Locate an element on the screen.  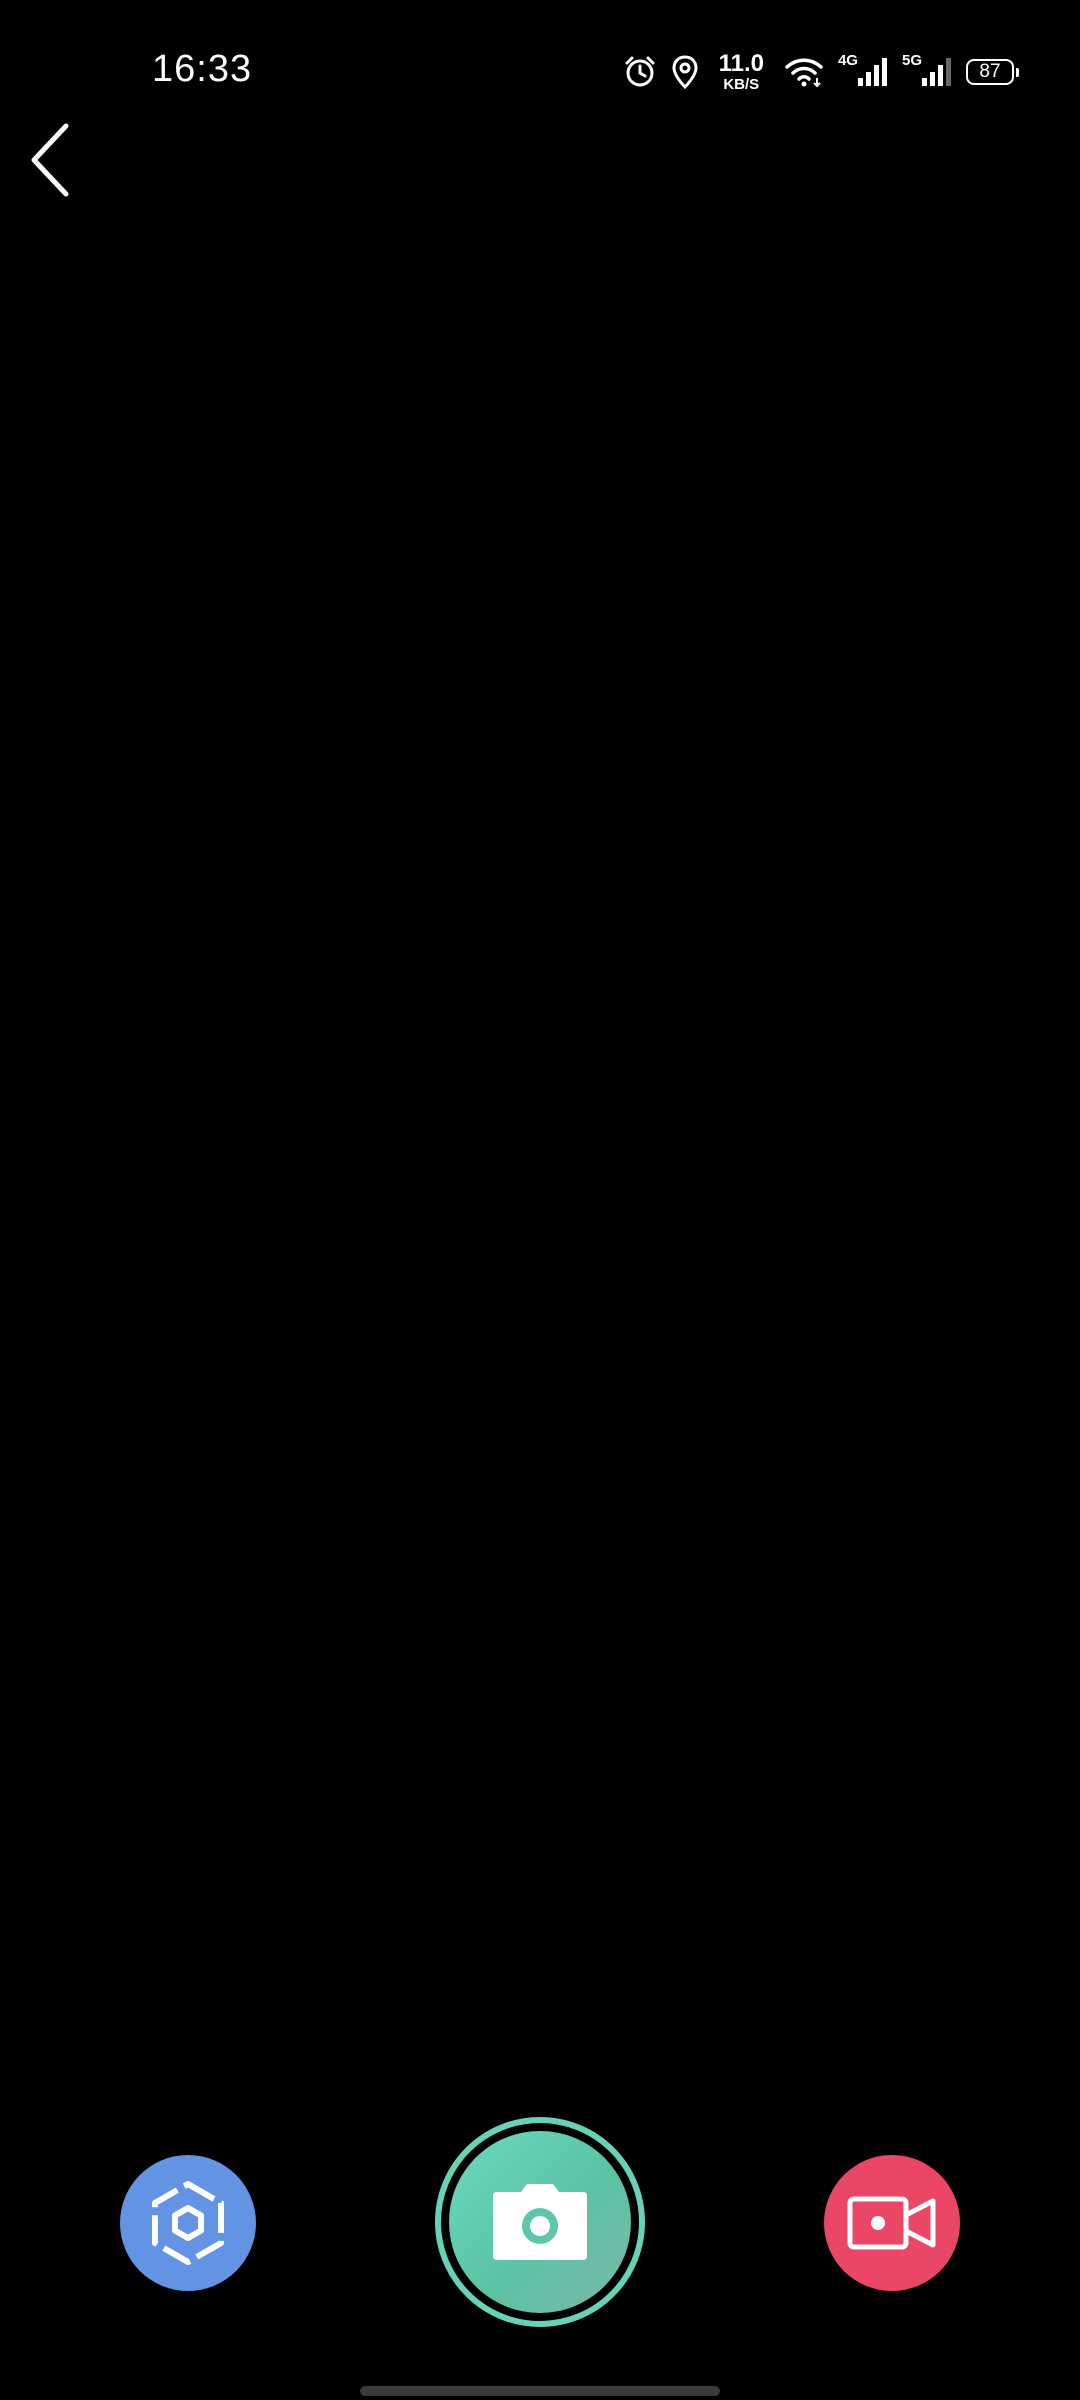
signal-4g-label: 4G is located at coordinates (847, 60).